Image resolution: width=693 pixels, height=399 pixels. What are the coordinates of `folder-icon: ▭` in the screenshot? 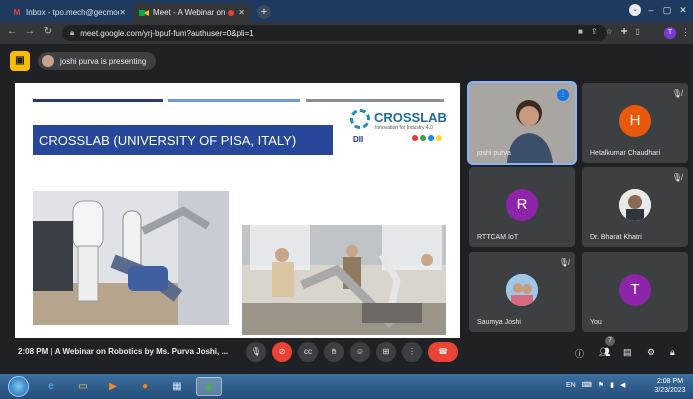 It's located at (83, 386).